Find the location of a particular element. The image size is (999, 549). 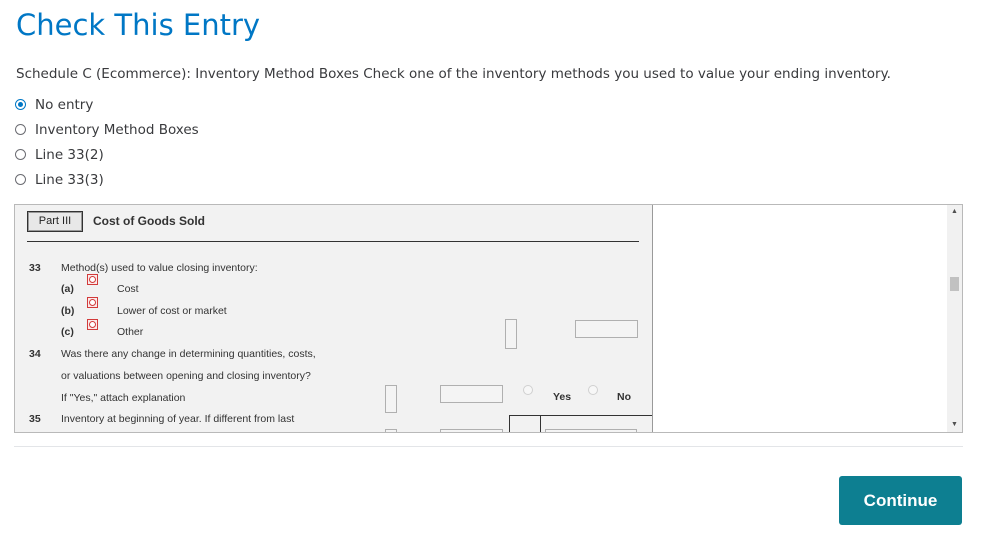

other-method-field is located at coordinates (606, 329).